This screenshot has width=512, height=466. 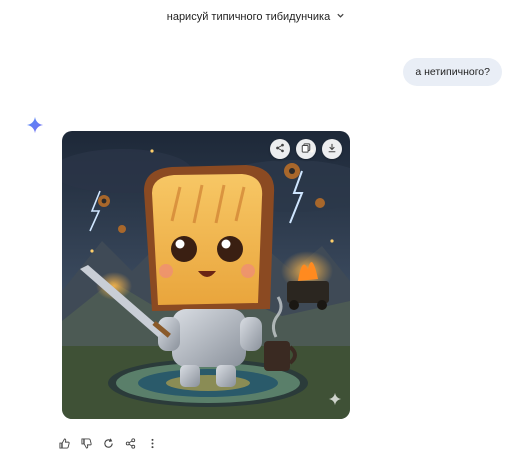 I want to click on download-image-button, so click(x=332, y=149).